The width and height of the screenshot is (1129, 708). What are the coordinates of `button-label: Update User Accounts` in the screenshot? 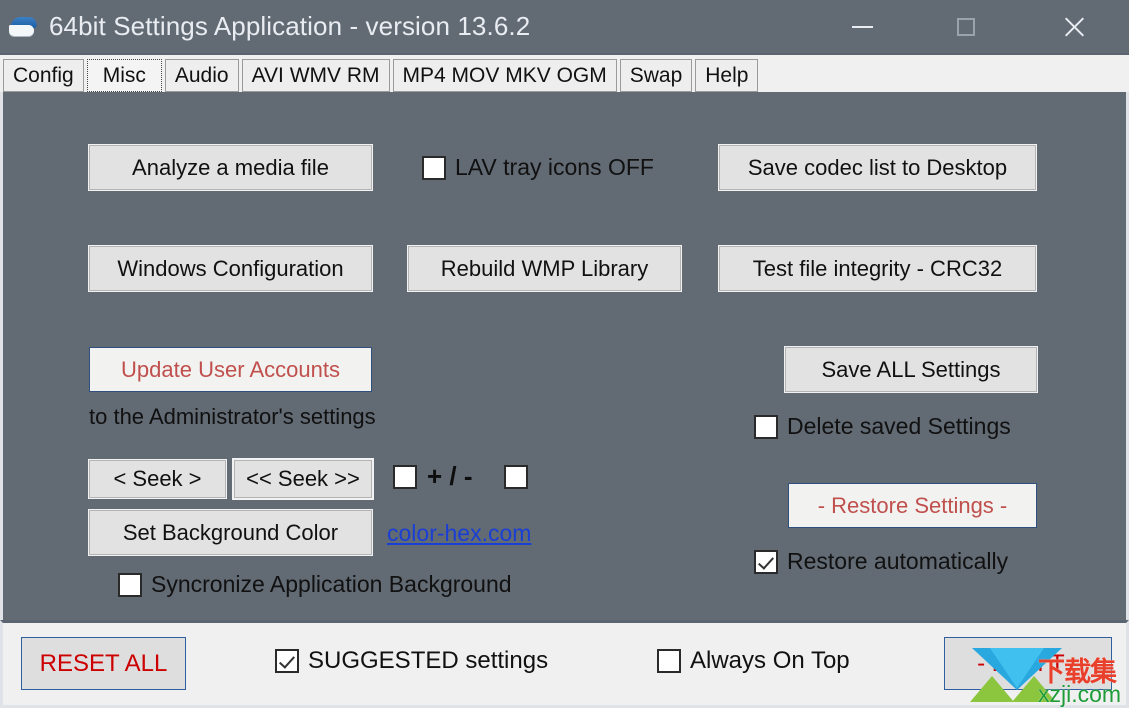 It's located at (230, 369).